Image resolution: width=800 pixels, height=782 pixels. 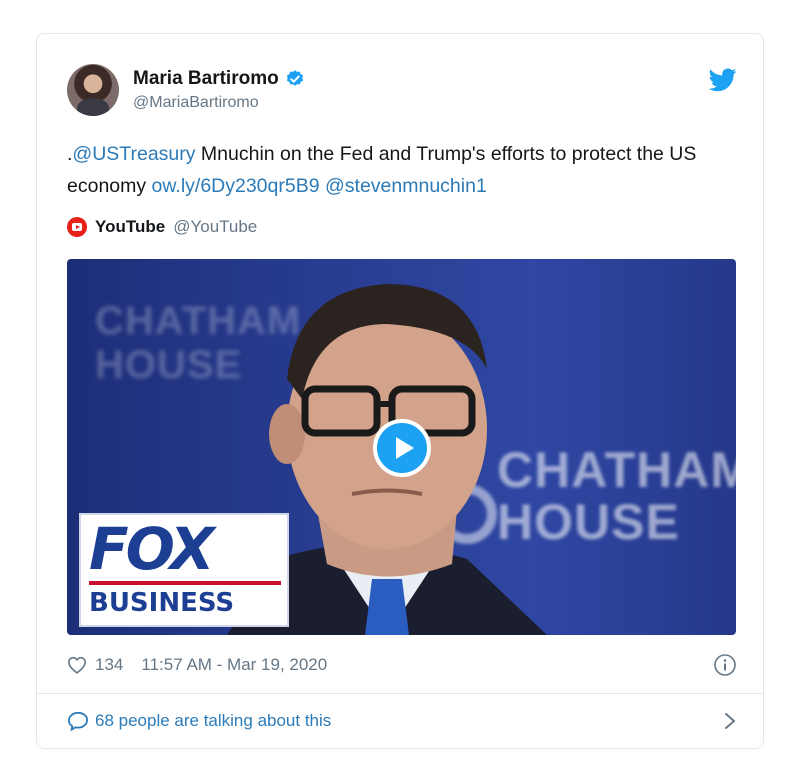 What do you see at coordinates (400, 693) in the screenshot?
I see `divider` at bounding box center [400, 693].